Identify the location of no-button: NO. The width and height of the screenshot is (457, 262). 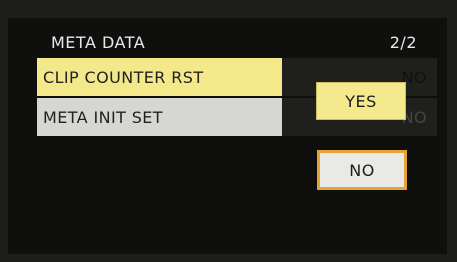
(362, 170).